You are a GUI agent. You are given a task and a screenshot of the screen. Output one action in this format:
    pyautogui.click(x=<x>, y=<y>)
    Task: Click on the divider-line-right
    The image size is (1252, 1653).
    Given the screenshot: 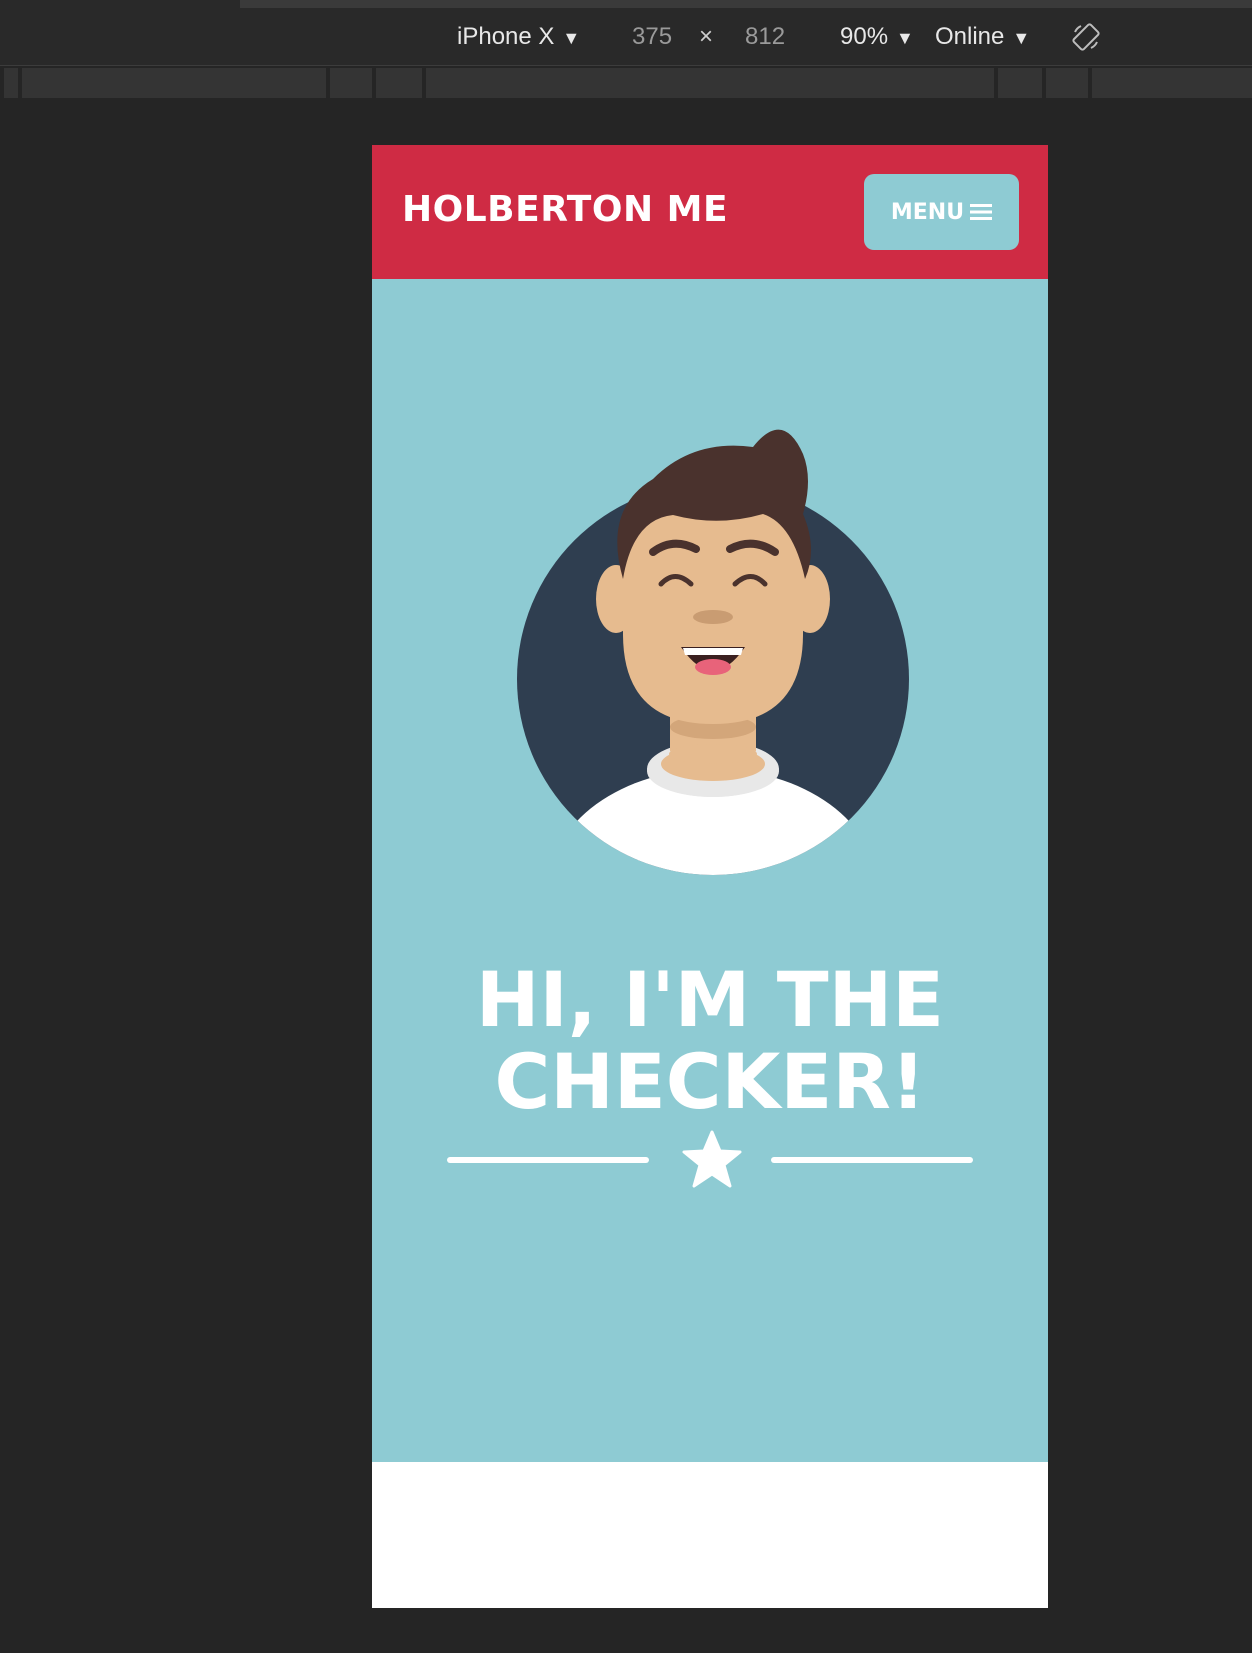 What is the action you would take?
    pyautogui.click(x=872, y=1160)
    